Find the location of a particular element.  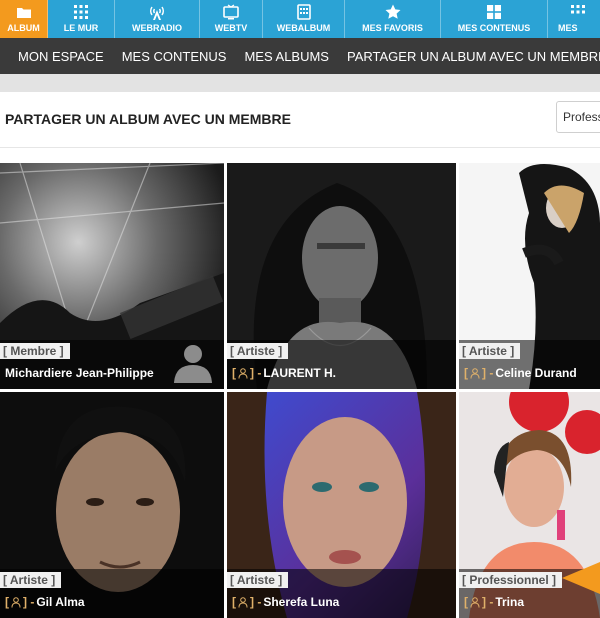

member-name-text: Sherefa Luna is located at coordinates (301, 602).